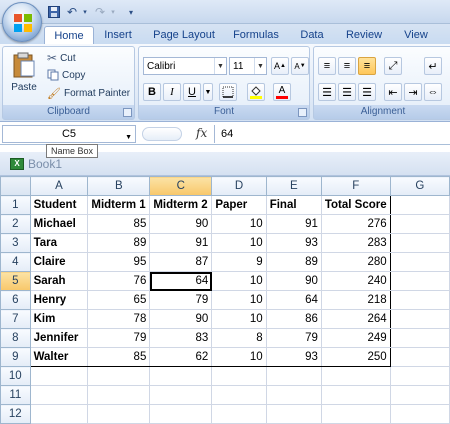 The image size is (450, 424). Describe the element at coordinates (100, 12) in the screenshot. I see `redo-icon: ↷` at that location.